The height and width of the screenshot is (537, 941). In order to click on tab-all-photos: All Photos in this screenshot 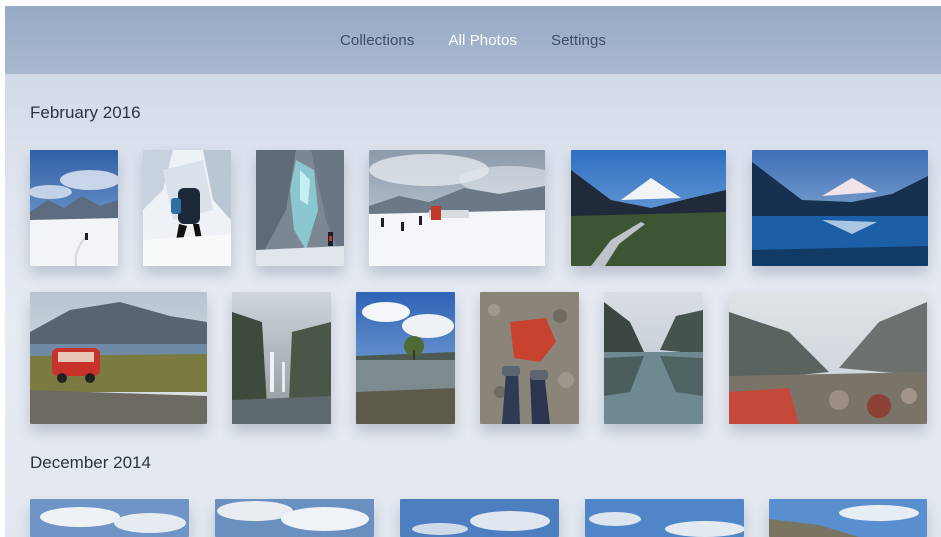, I will do `click(482, 40)`.